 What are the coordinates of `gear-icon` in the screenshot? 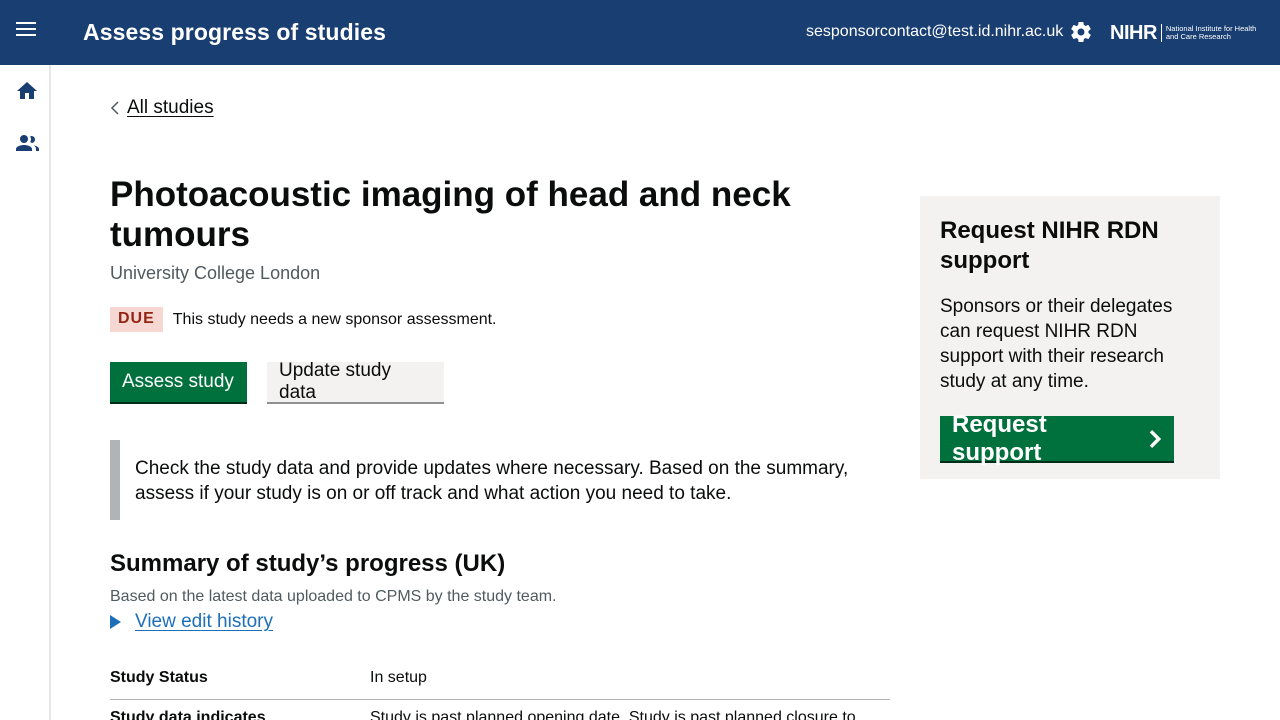 It's located at (1081, 32).